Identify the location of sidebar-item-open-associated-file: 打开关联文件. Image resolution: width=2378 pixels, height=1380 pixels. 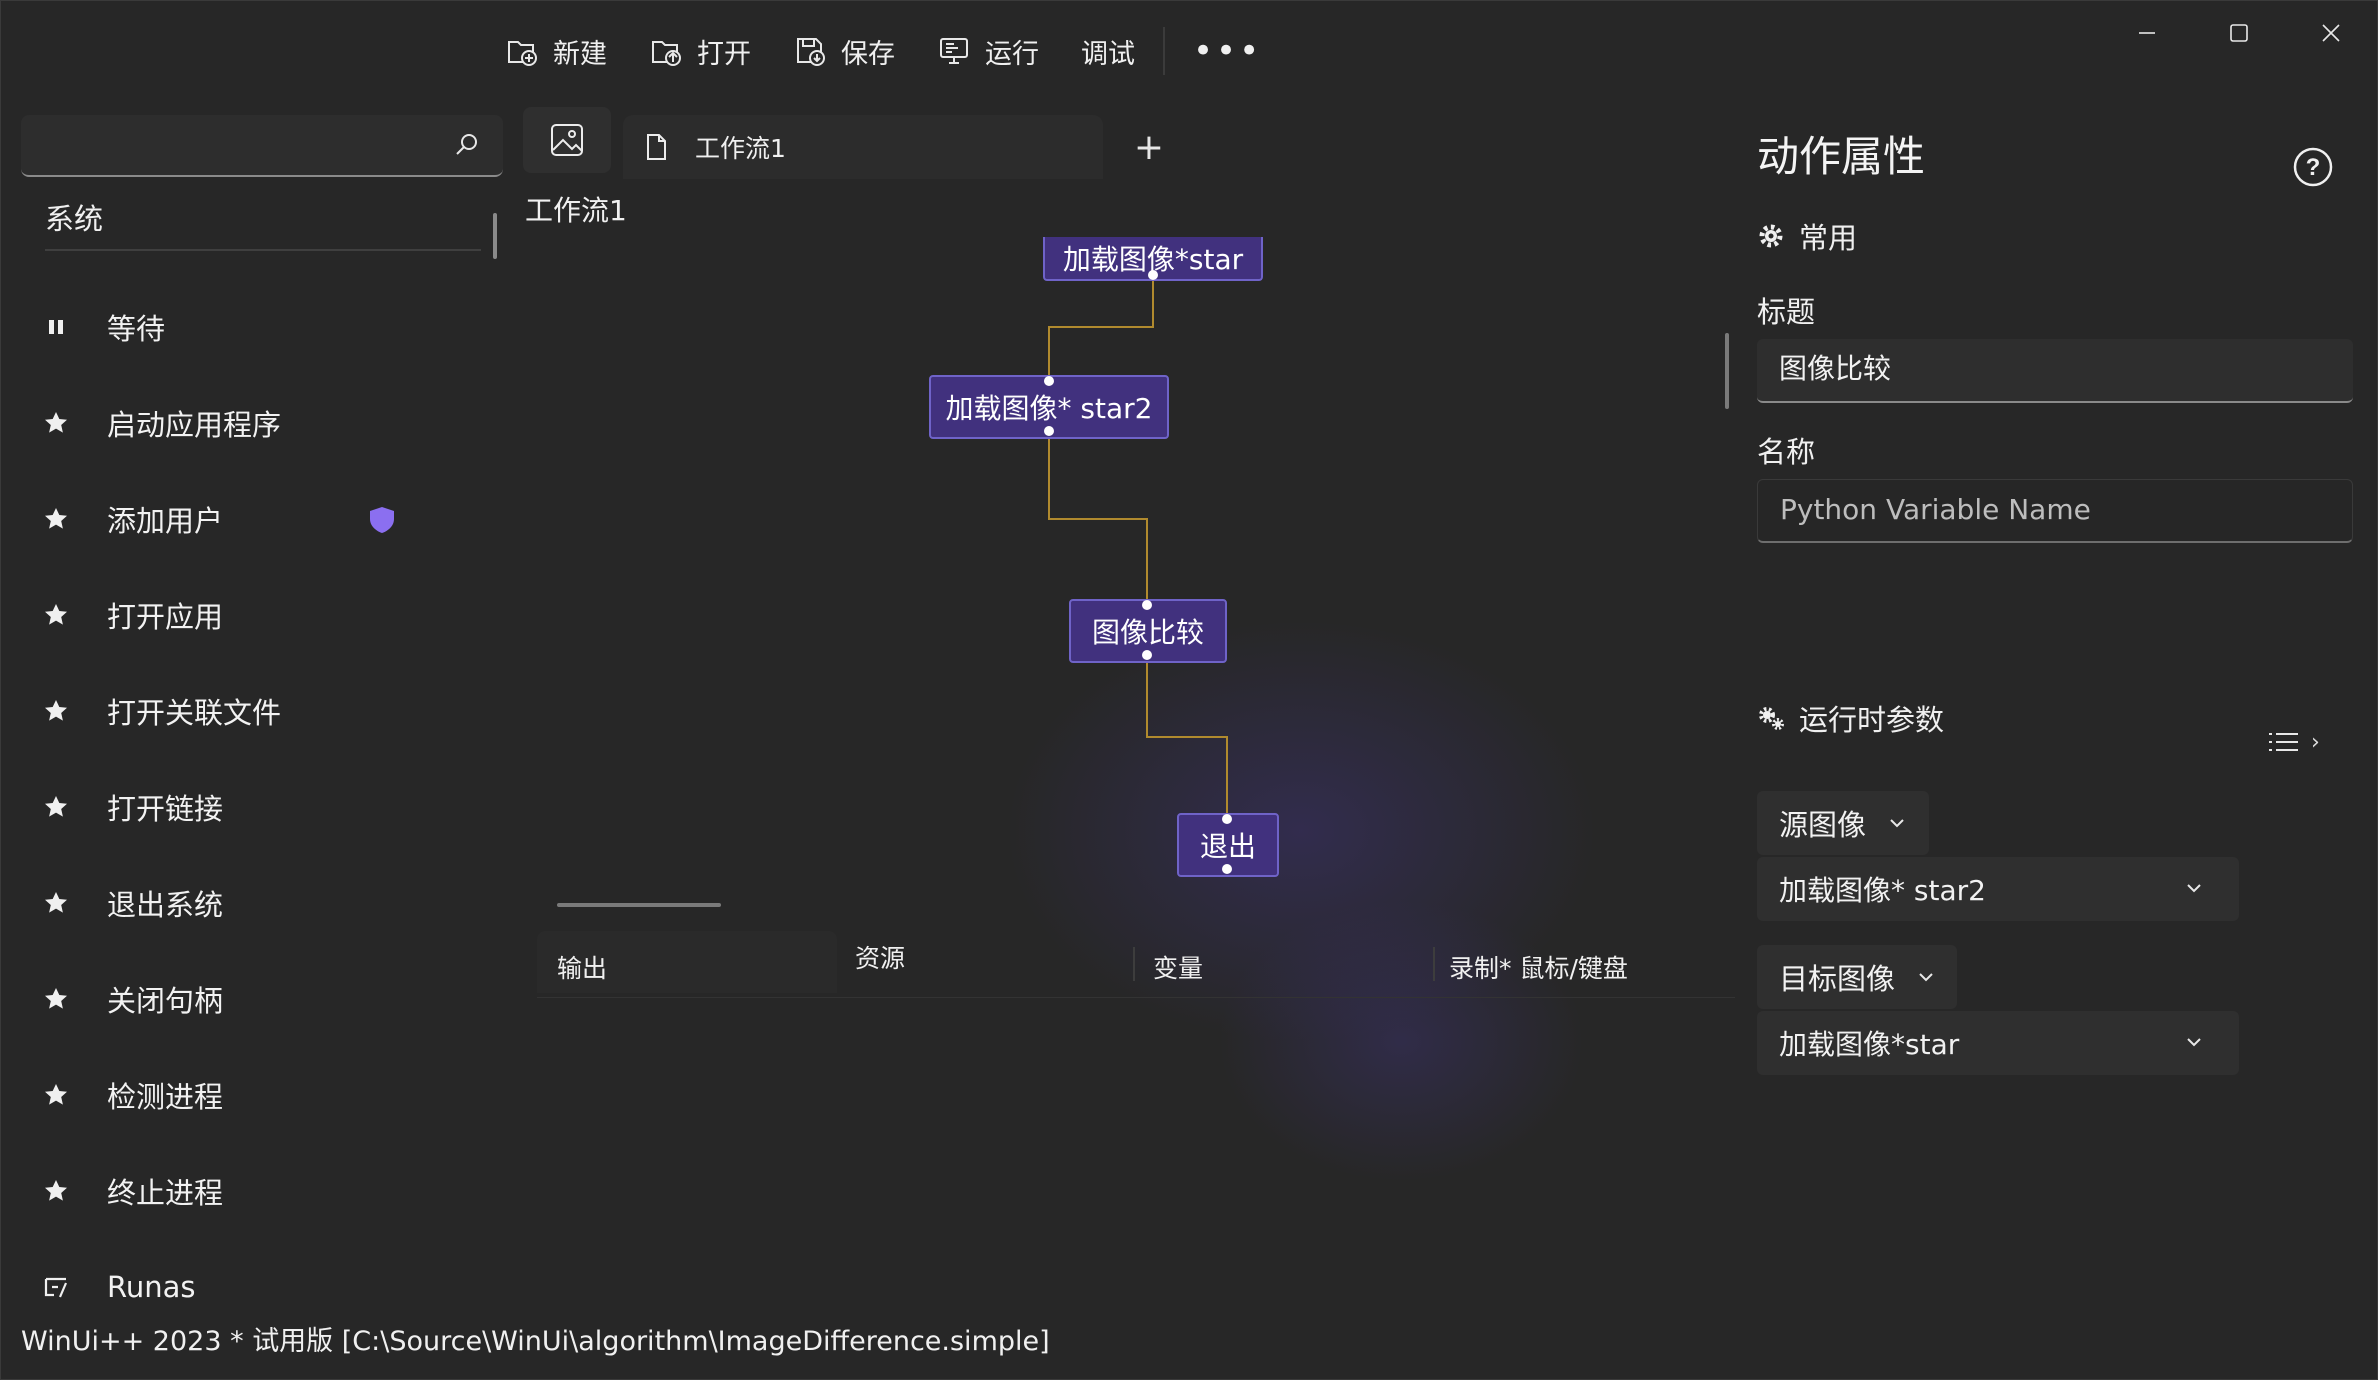
(251, 711).